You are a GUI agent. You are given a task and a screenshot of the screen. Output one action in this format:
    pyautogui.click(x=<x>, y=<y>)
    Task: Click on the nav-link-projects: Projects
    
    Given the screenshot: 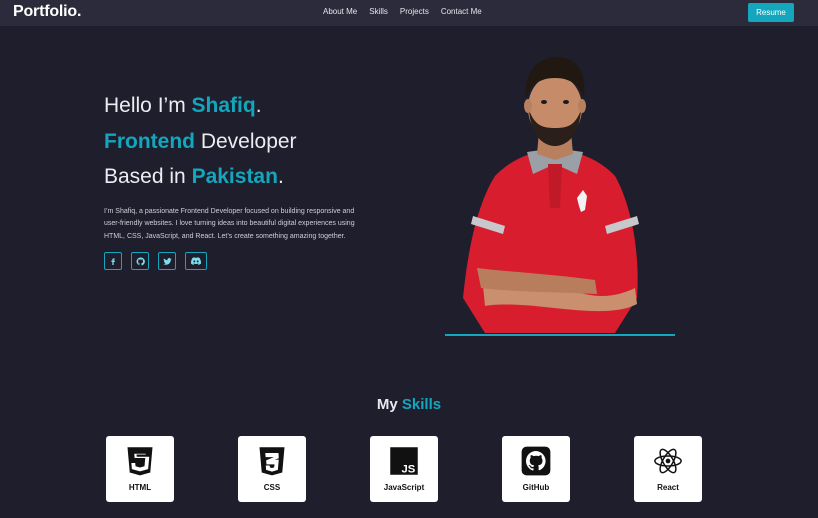 What is the action you would take?
    pyautogui.click(x=414, y=11)
    